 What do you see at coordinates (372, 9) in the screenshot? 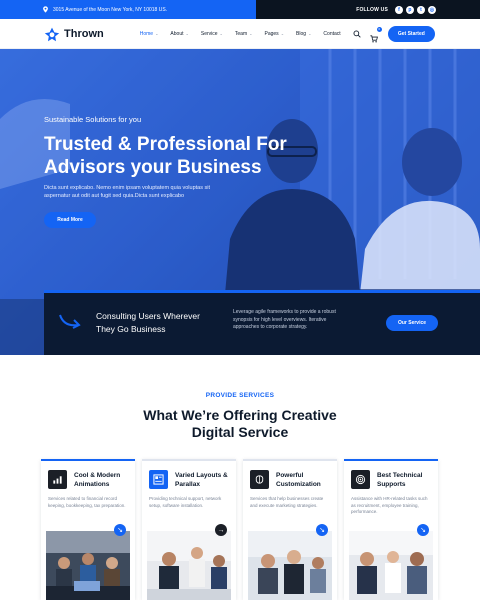
I see `follow-label: FOLLOW US` at bounding box center [372, 9].